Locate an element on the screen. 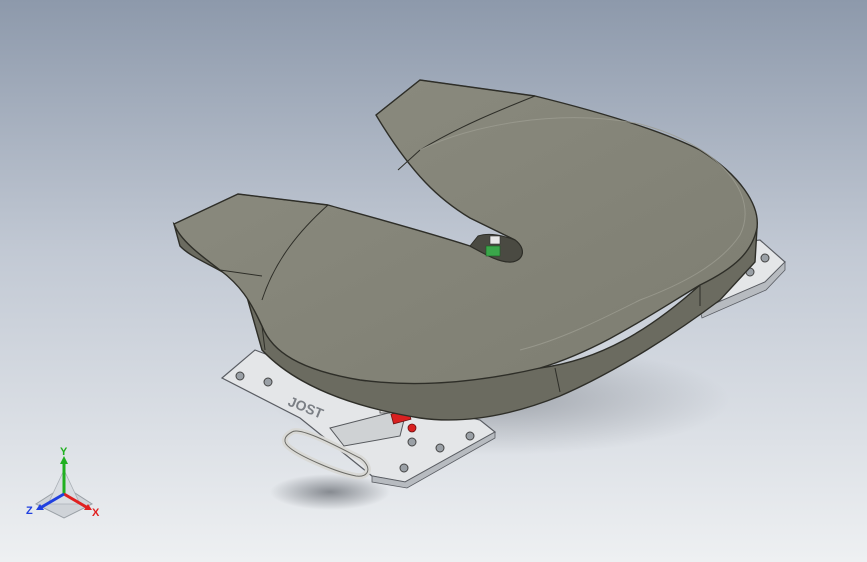 Image resolution: width=867 pixels, height=562 pixels. x-axis-label: X is located at coordinates (96, 513).